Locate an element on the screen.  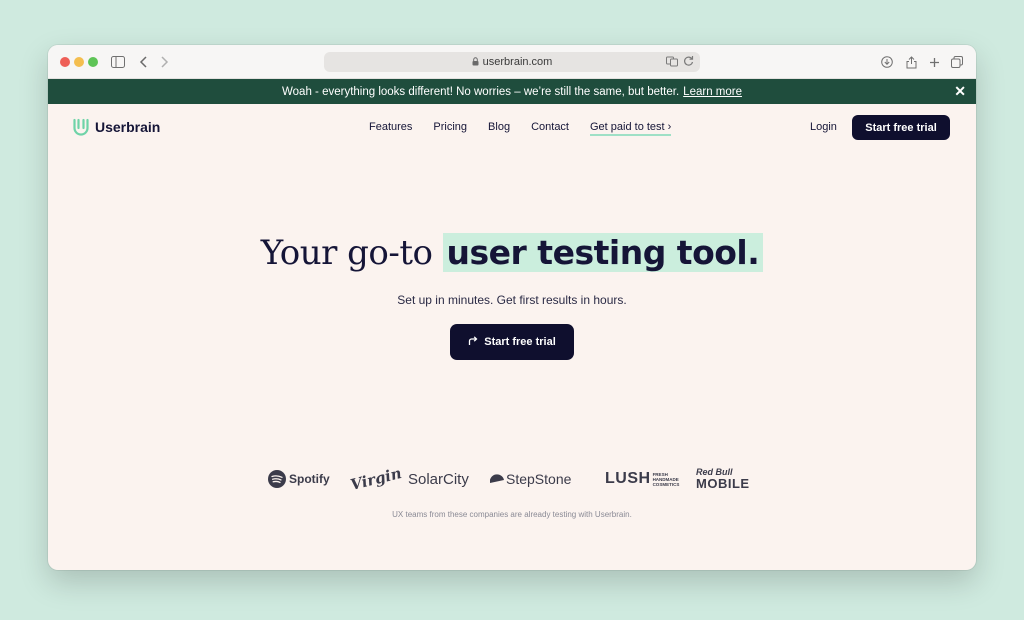
browser-toolbar: userbrain.com is located at coordinates (512, 62).